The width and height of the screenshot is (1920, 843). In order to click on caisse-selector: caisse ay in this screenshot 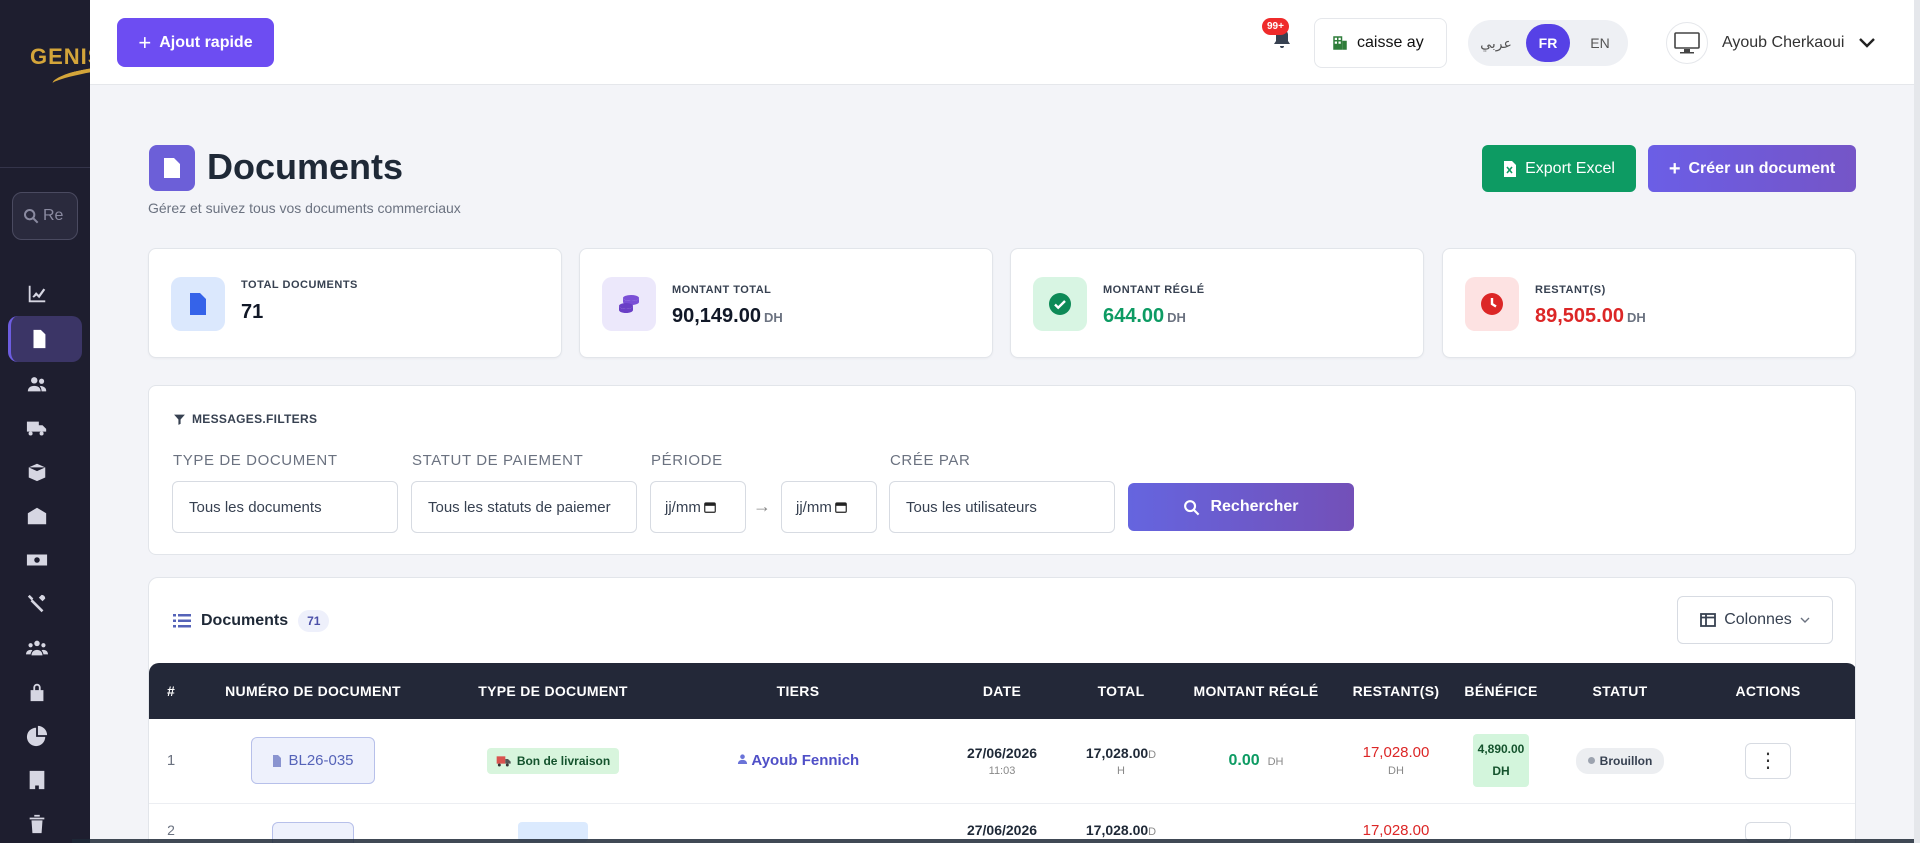, I will do `click(1380, 43)`.